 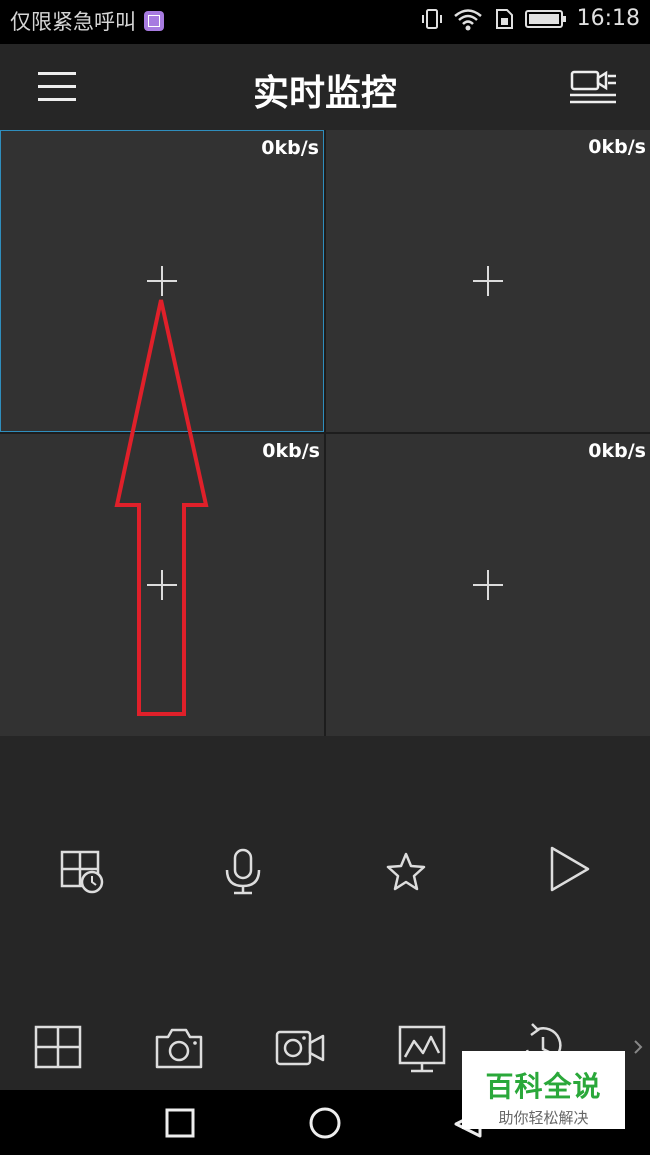 I want to click on playback-icon, so click(x=82, y=871).